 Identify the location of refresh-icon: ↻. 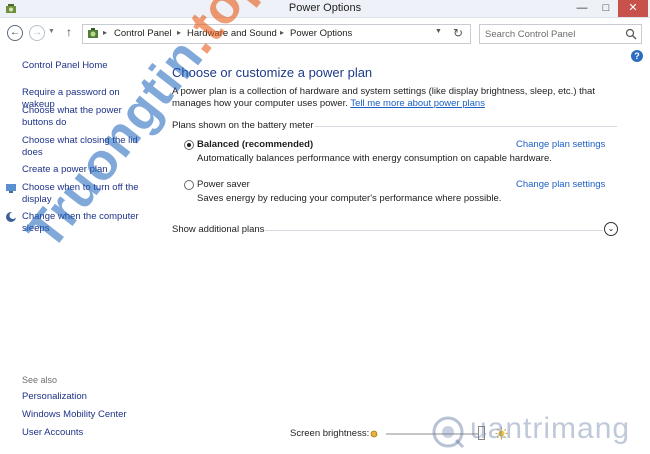
(458, 33).